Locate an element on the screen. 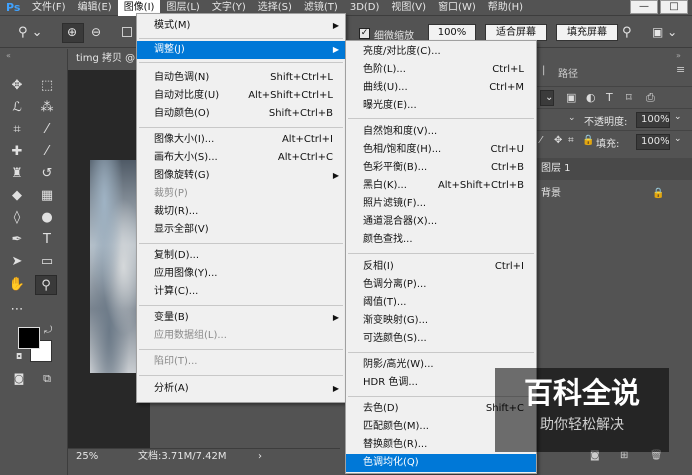  swap-colors-icon: ⤾ is located at coordinates (48, 330).